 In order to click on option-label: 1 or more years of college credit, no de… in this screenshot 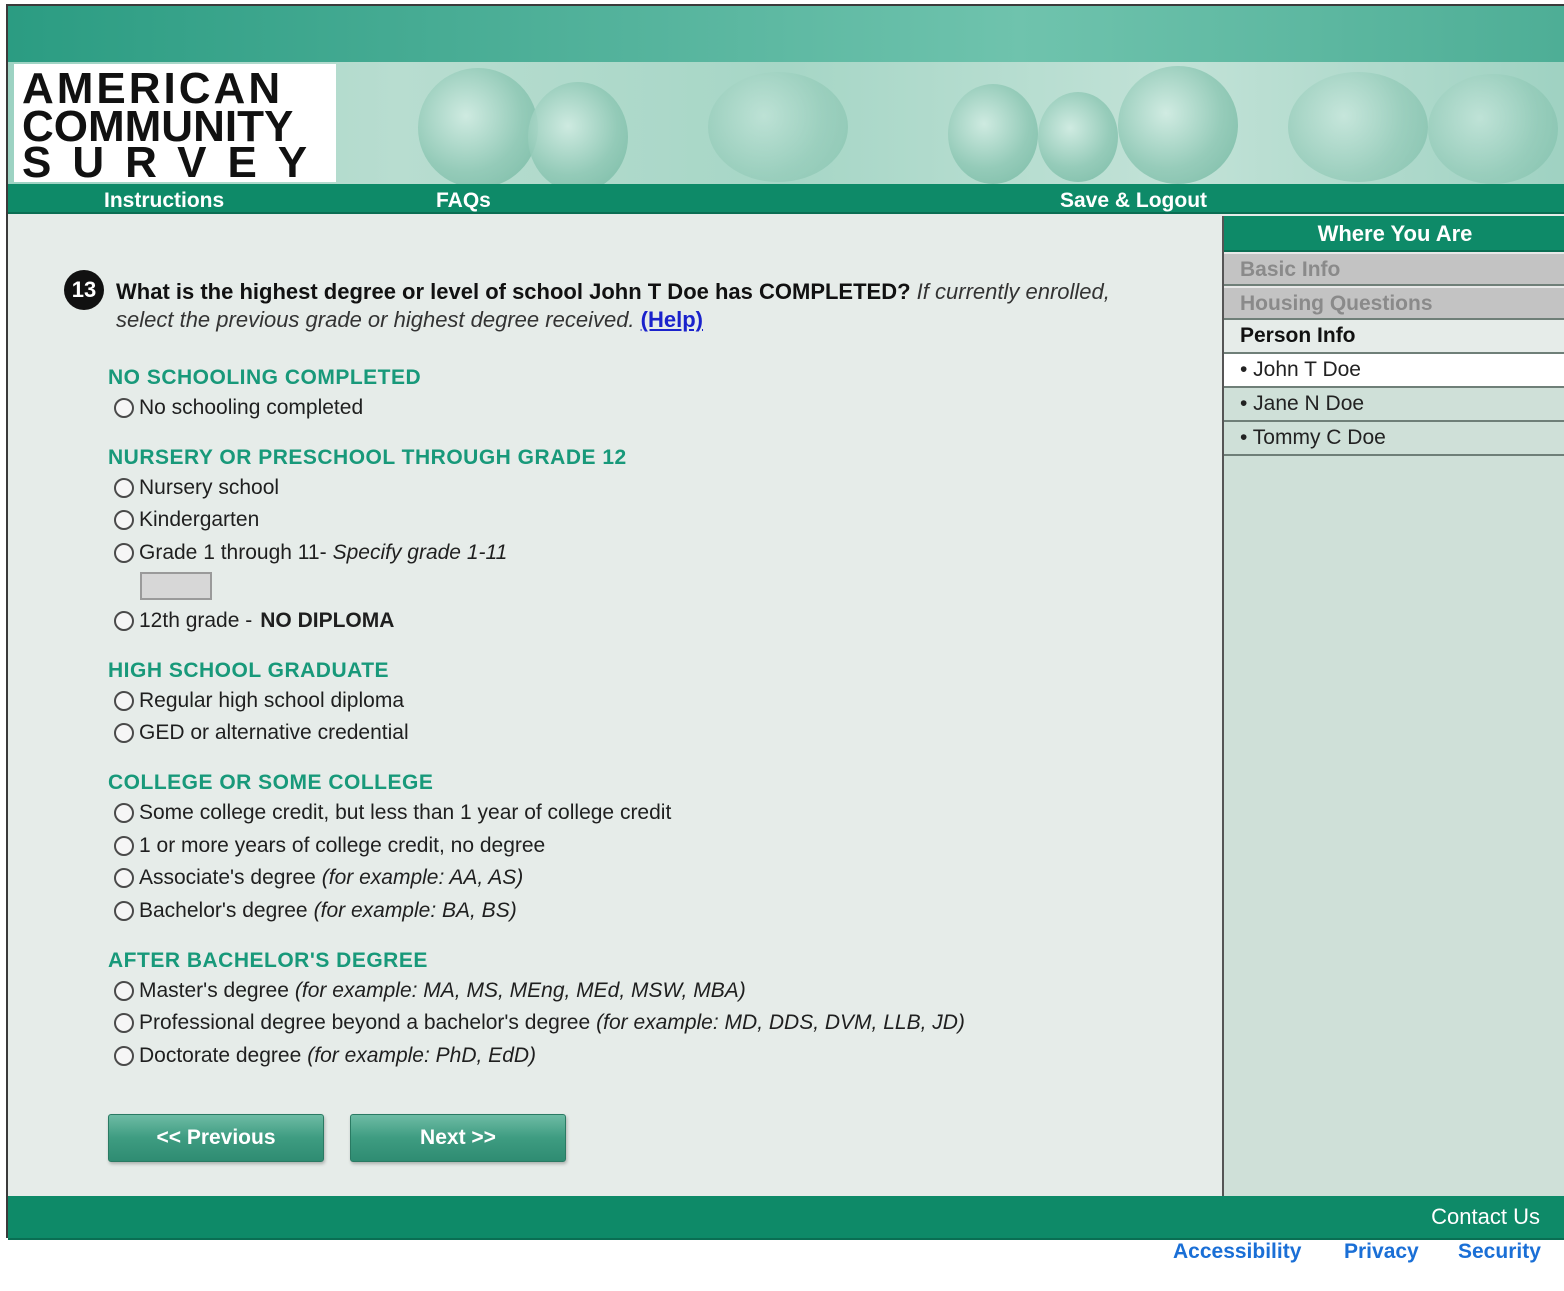, I will do `click(342, 845)`.